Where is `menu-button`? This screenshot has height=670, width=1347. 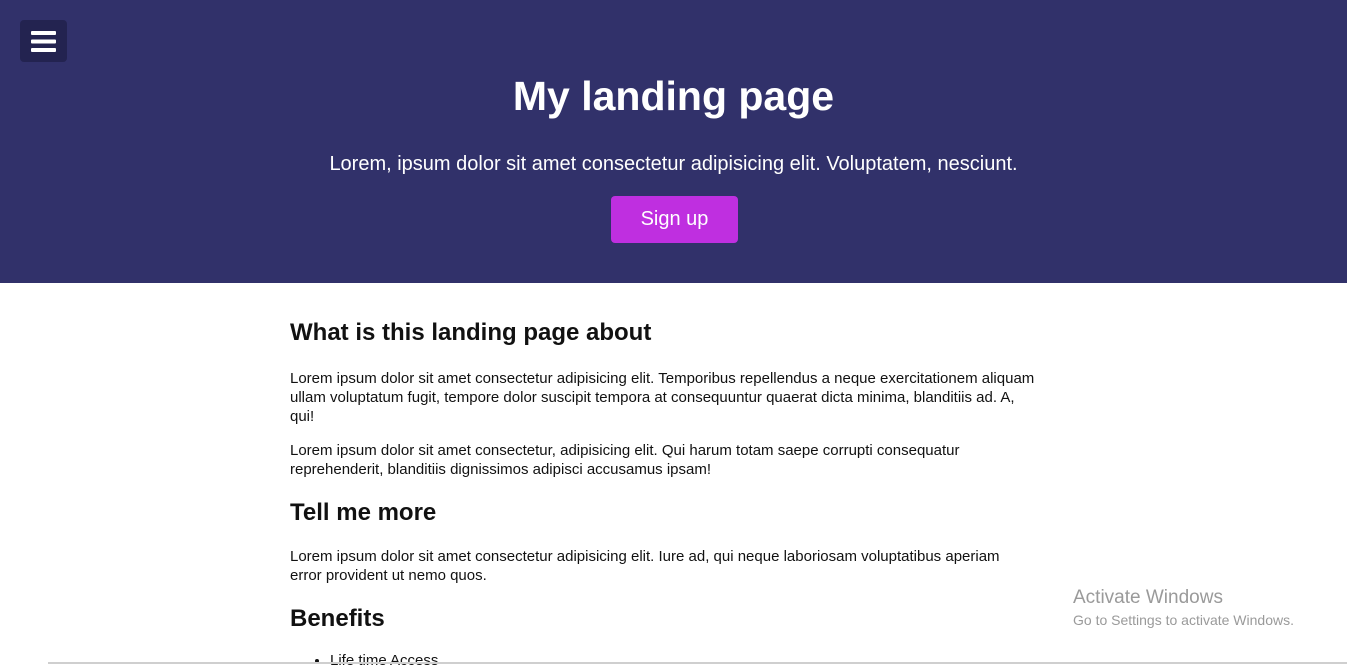 menu-button is located at coordinates (43, 41).